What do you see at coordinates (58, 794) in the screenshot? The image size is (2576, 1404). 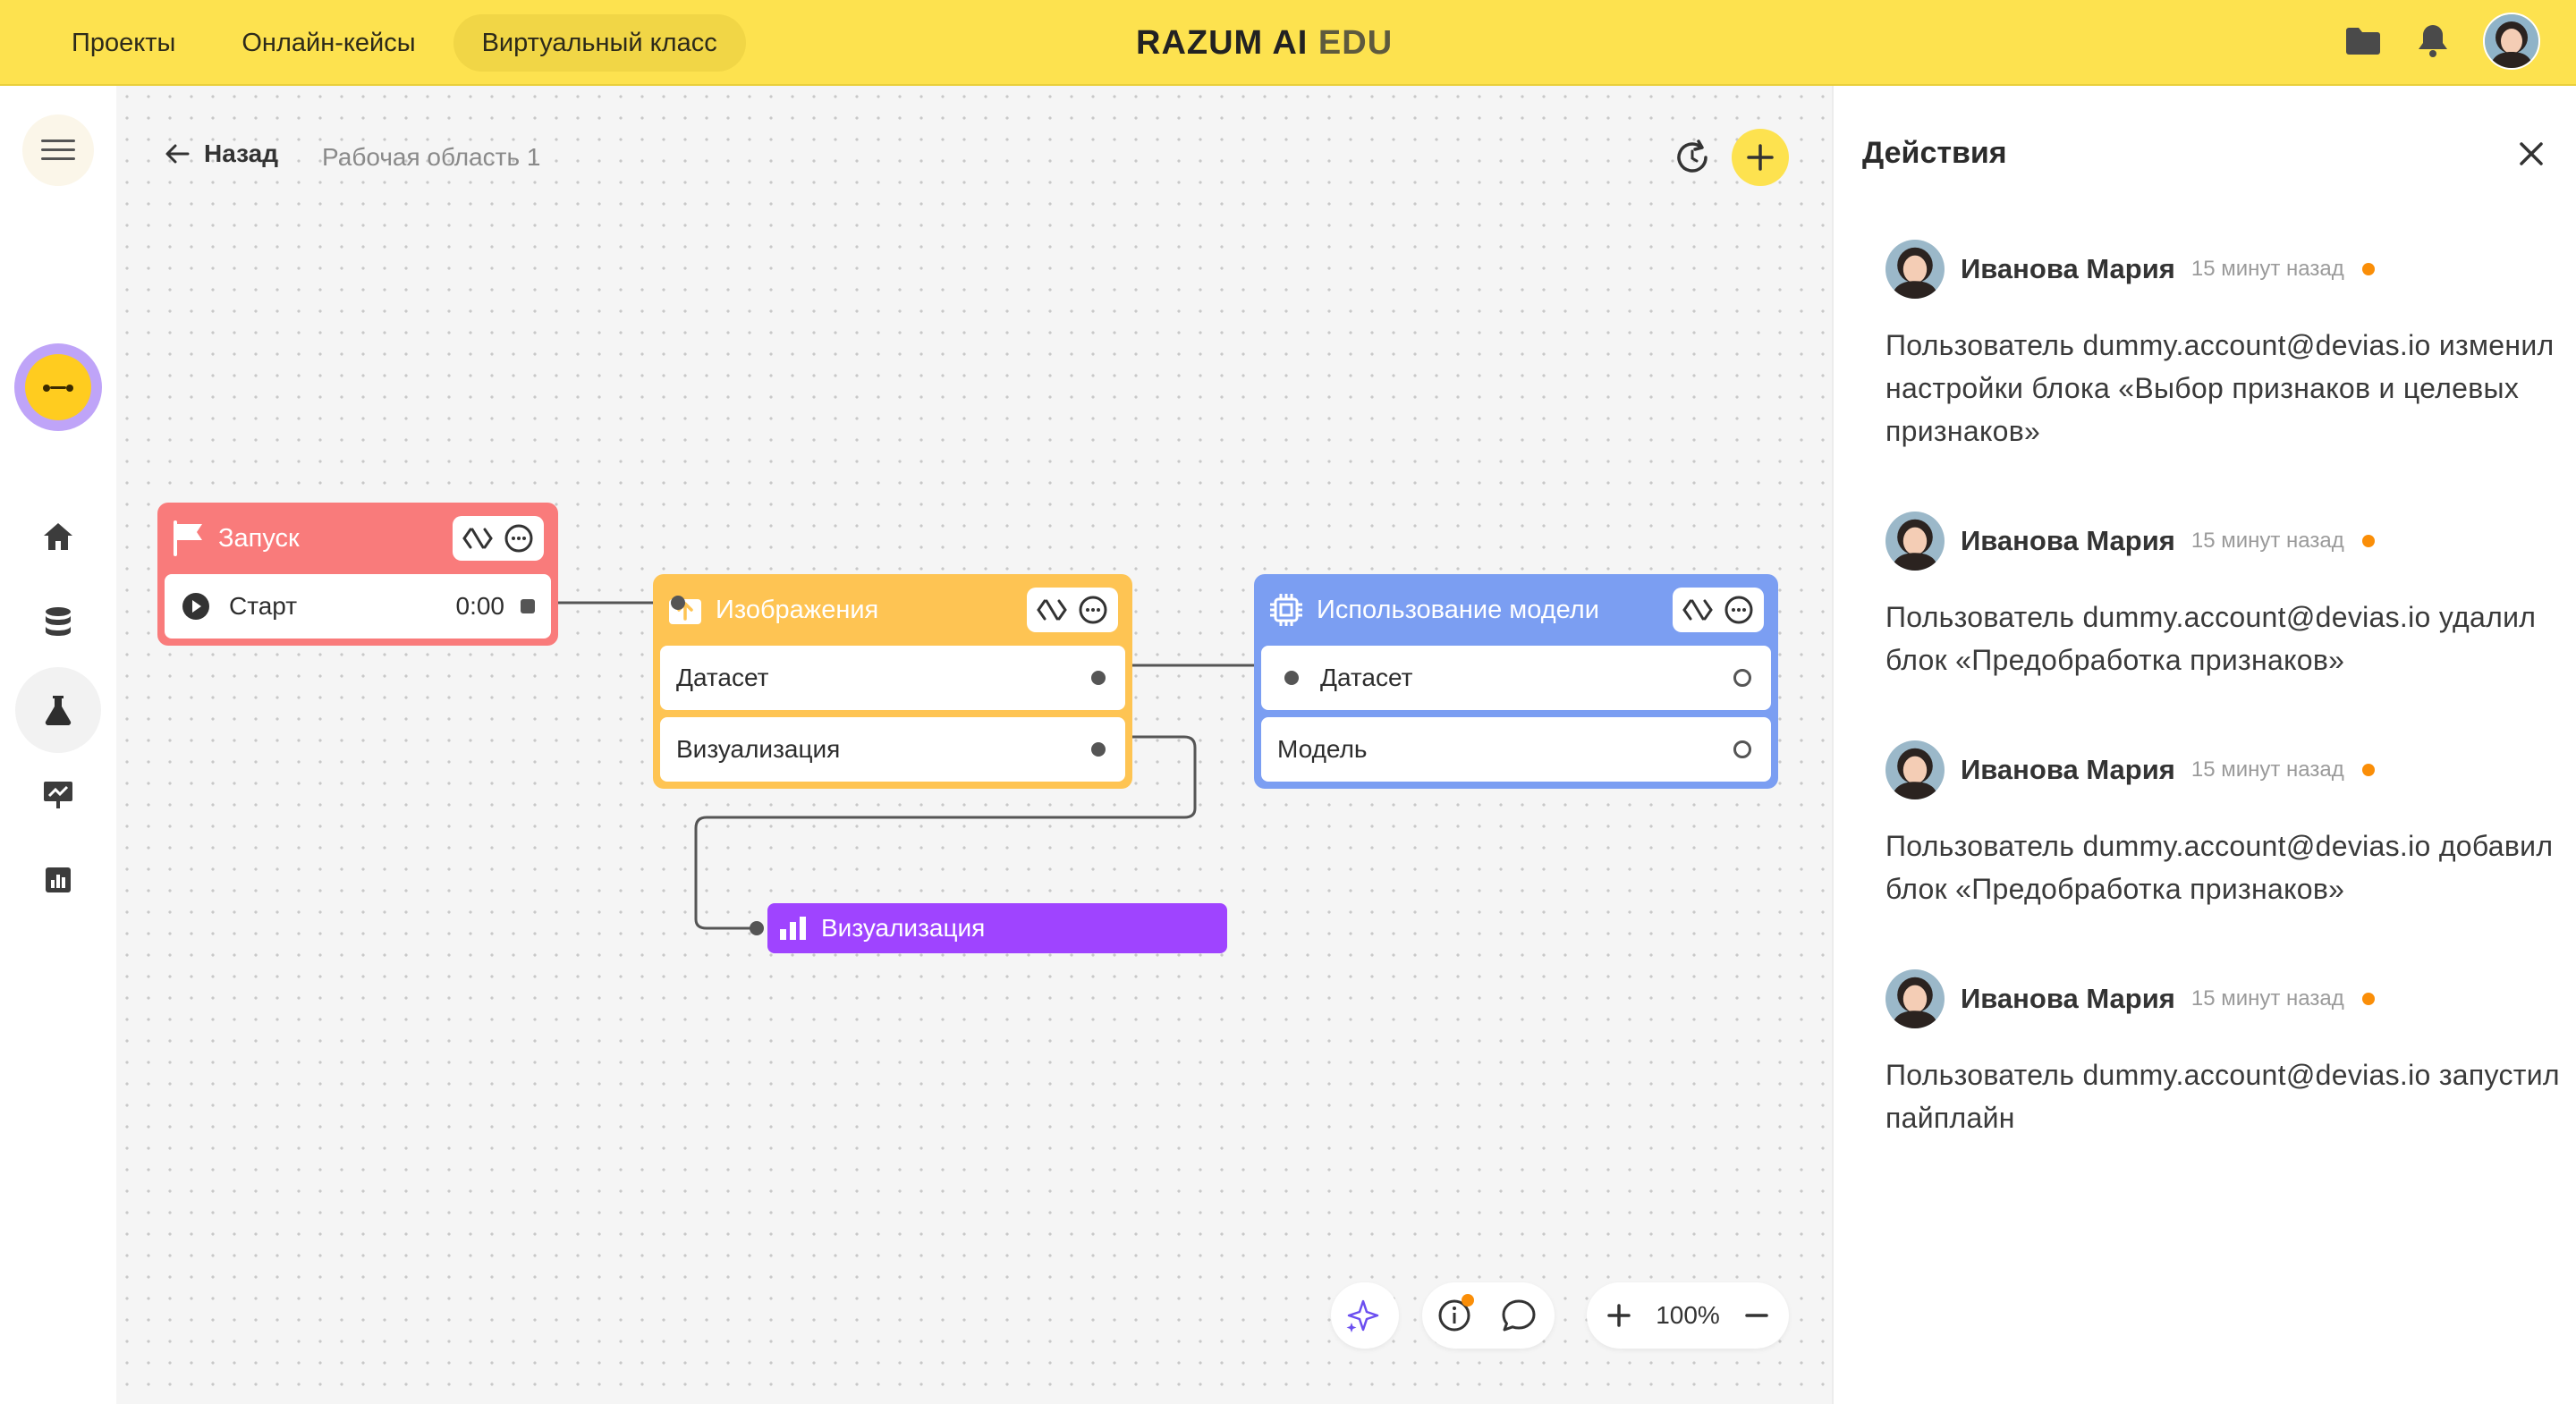 I see `presentation-icon` at bounding box center [58, 794].